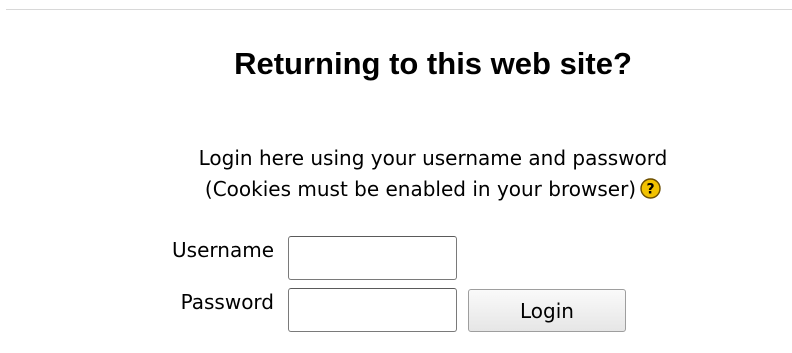 This screenshot has height=353, width=792. I want to click on password-input, so click(372, 310).